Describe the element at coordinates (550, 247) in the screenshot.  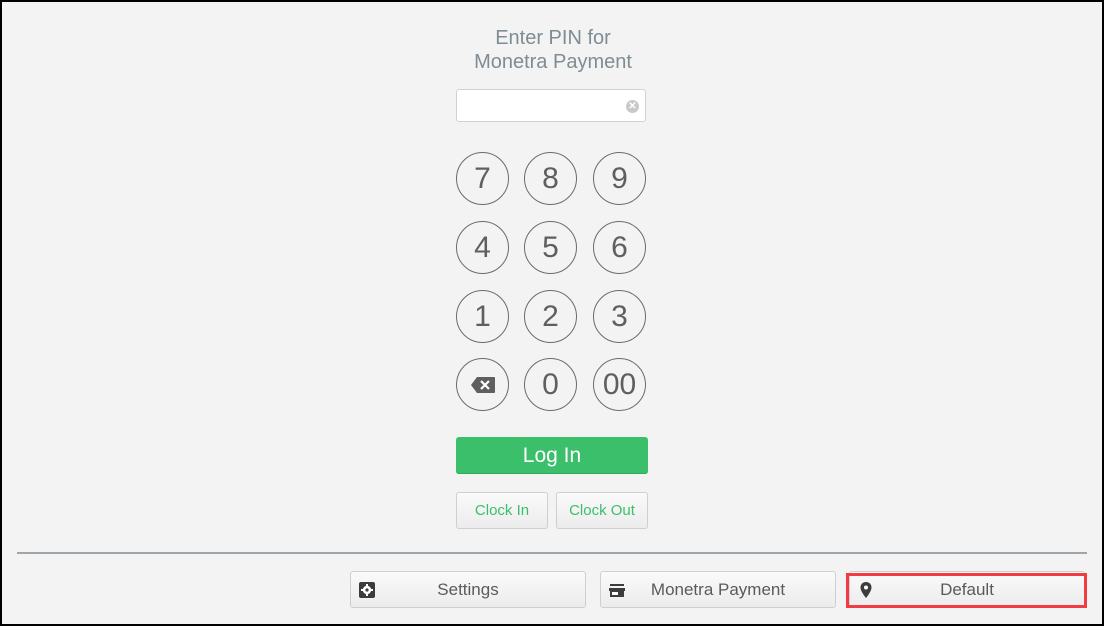
I see `key-5: 5` at that location.